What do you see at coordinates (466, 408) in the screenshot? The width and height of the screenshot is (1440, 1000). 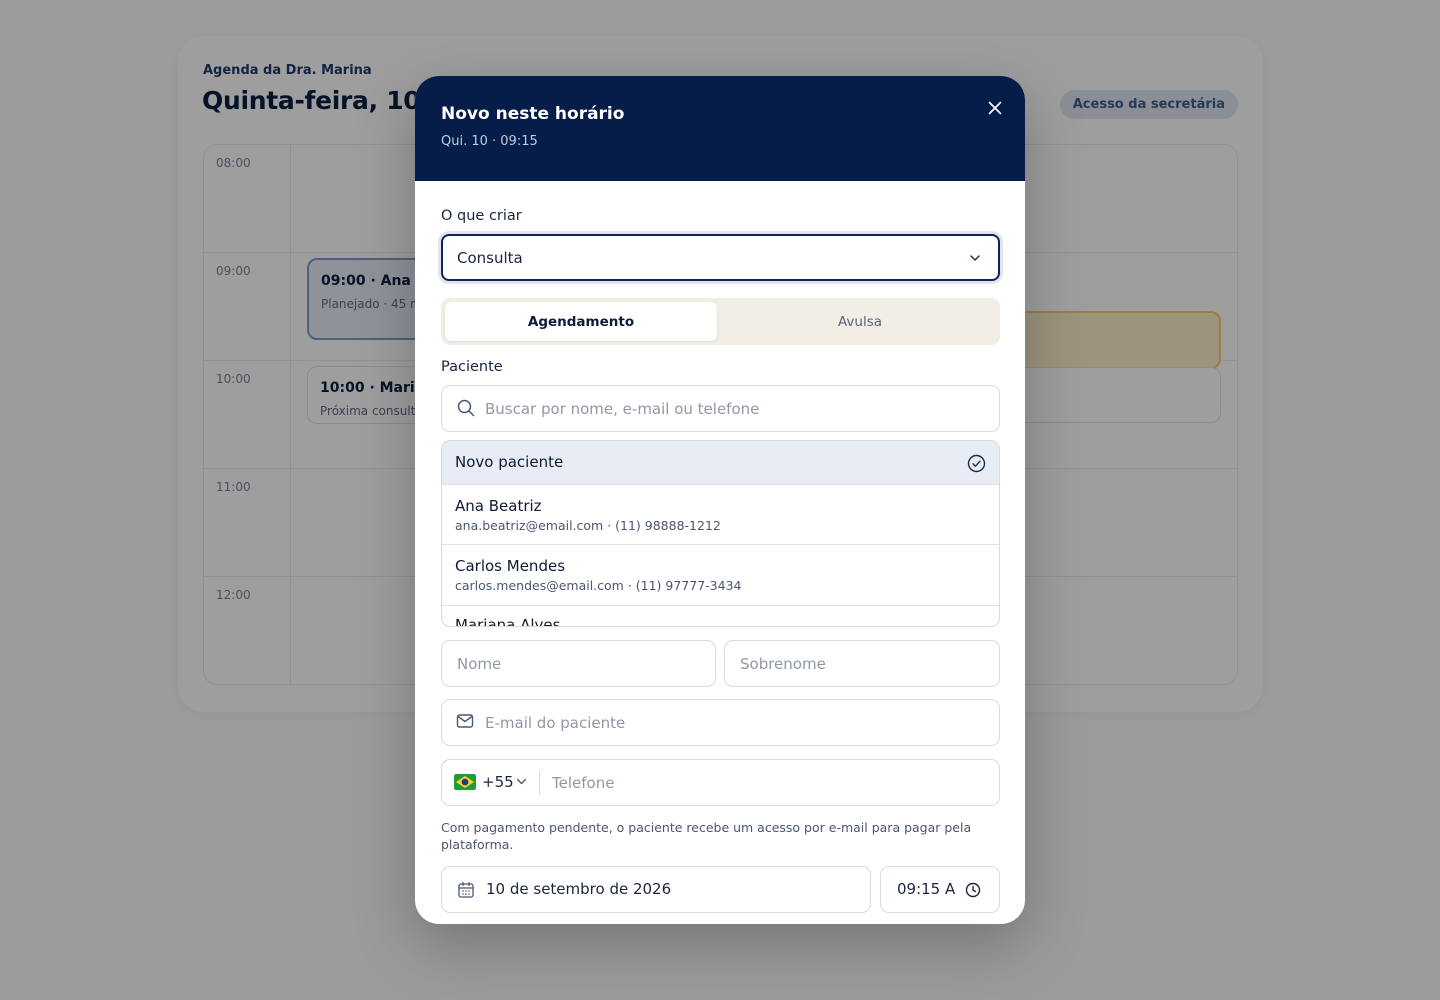 I see `search-icon` at bounding box center [466, 408].